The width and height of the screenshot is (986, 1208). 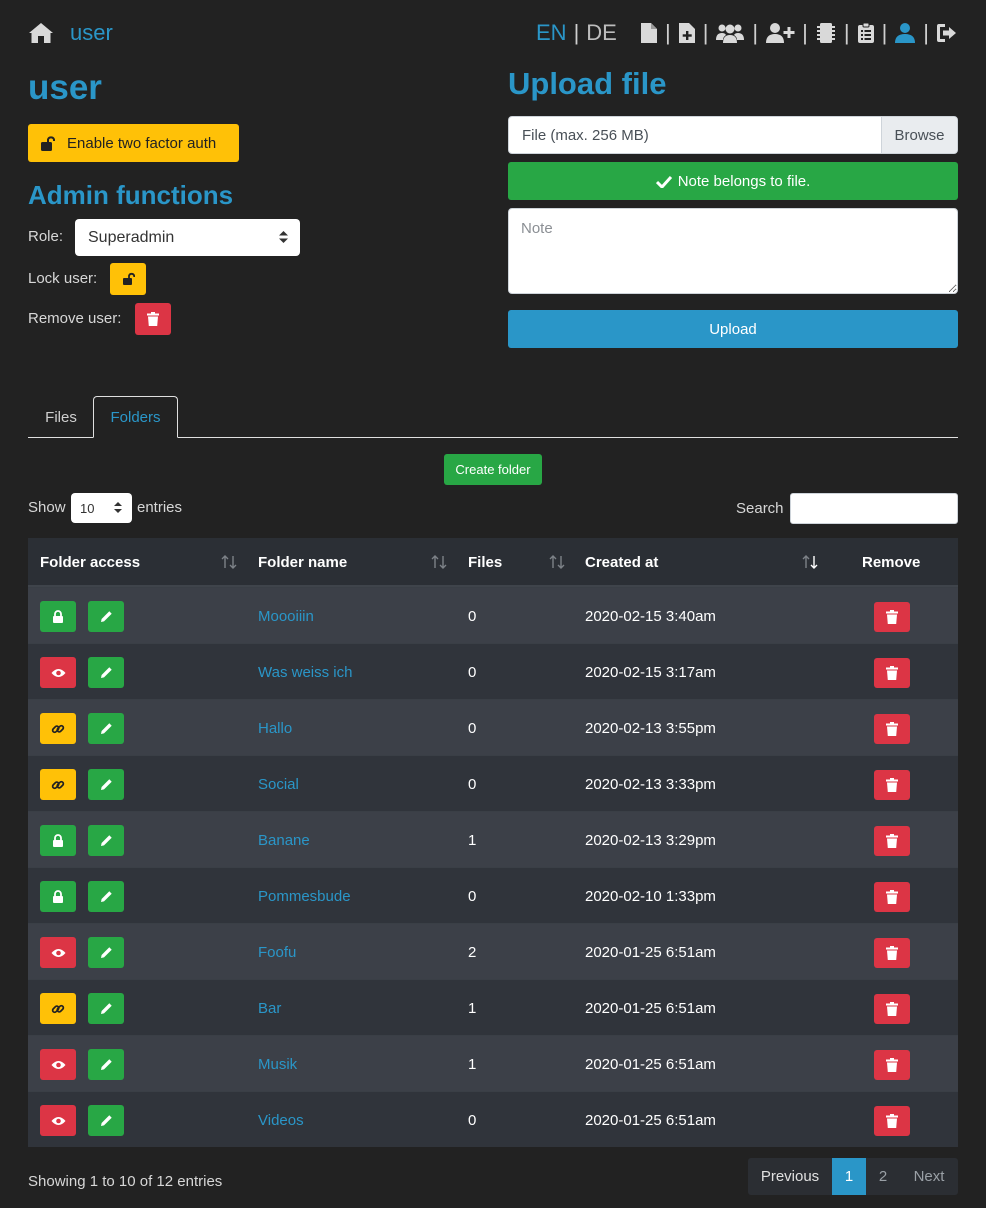 What do you see at coordinates (905, 33) in the screenshot?
I see `user-icon` at bounding box center [905, 33].